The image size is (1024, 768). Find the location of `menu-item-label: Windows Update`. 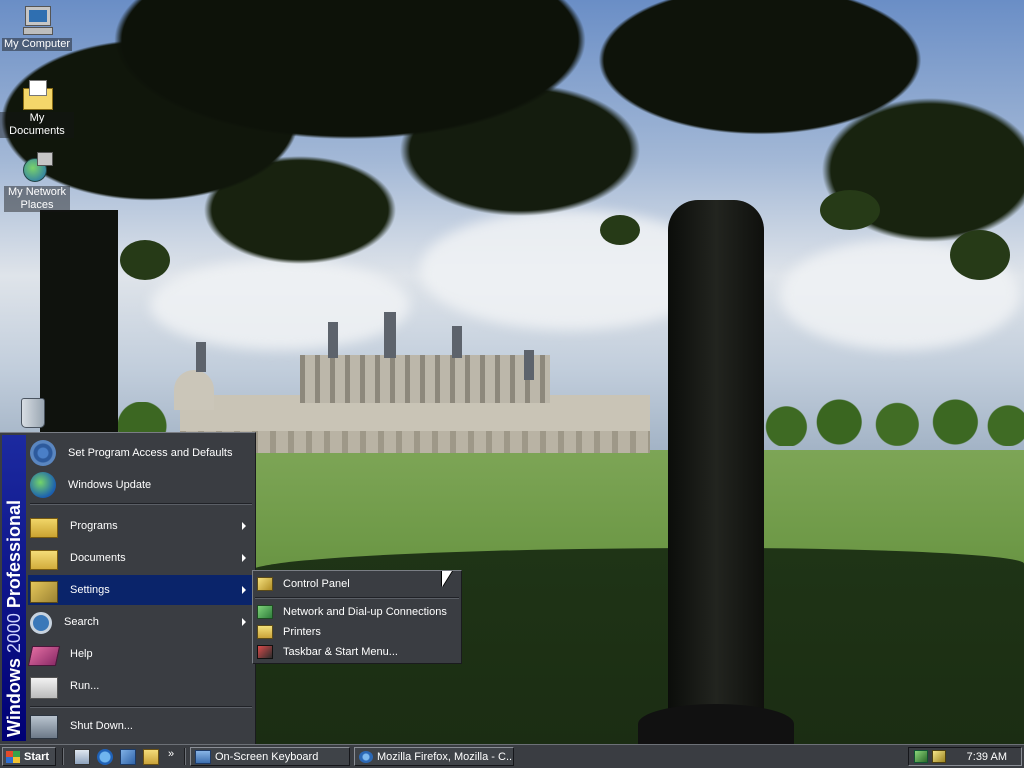

menu-item-label: Windows Update is located at coordinates (110, 485).